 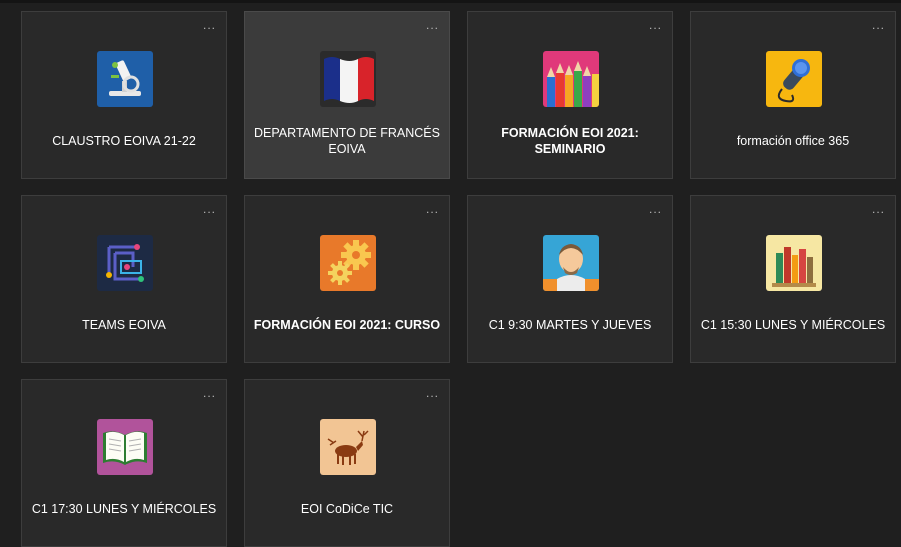 What do you see at coordinates (570, 325) in the screenshot?
I see `team-name: C1 9:30 MARTES Y JUEVES` at bounding box center [570, 325].